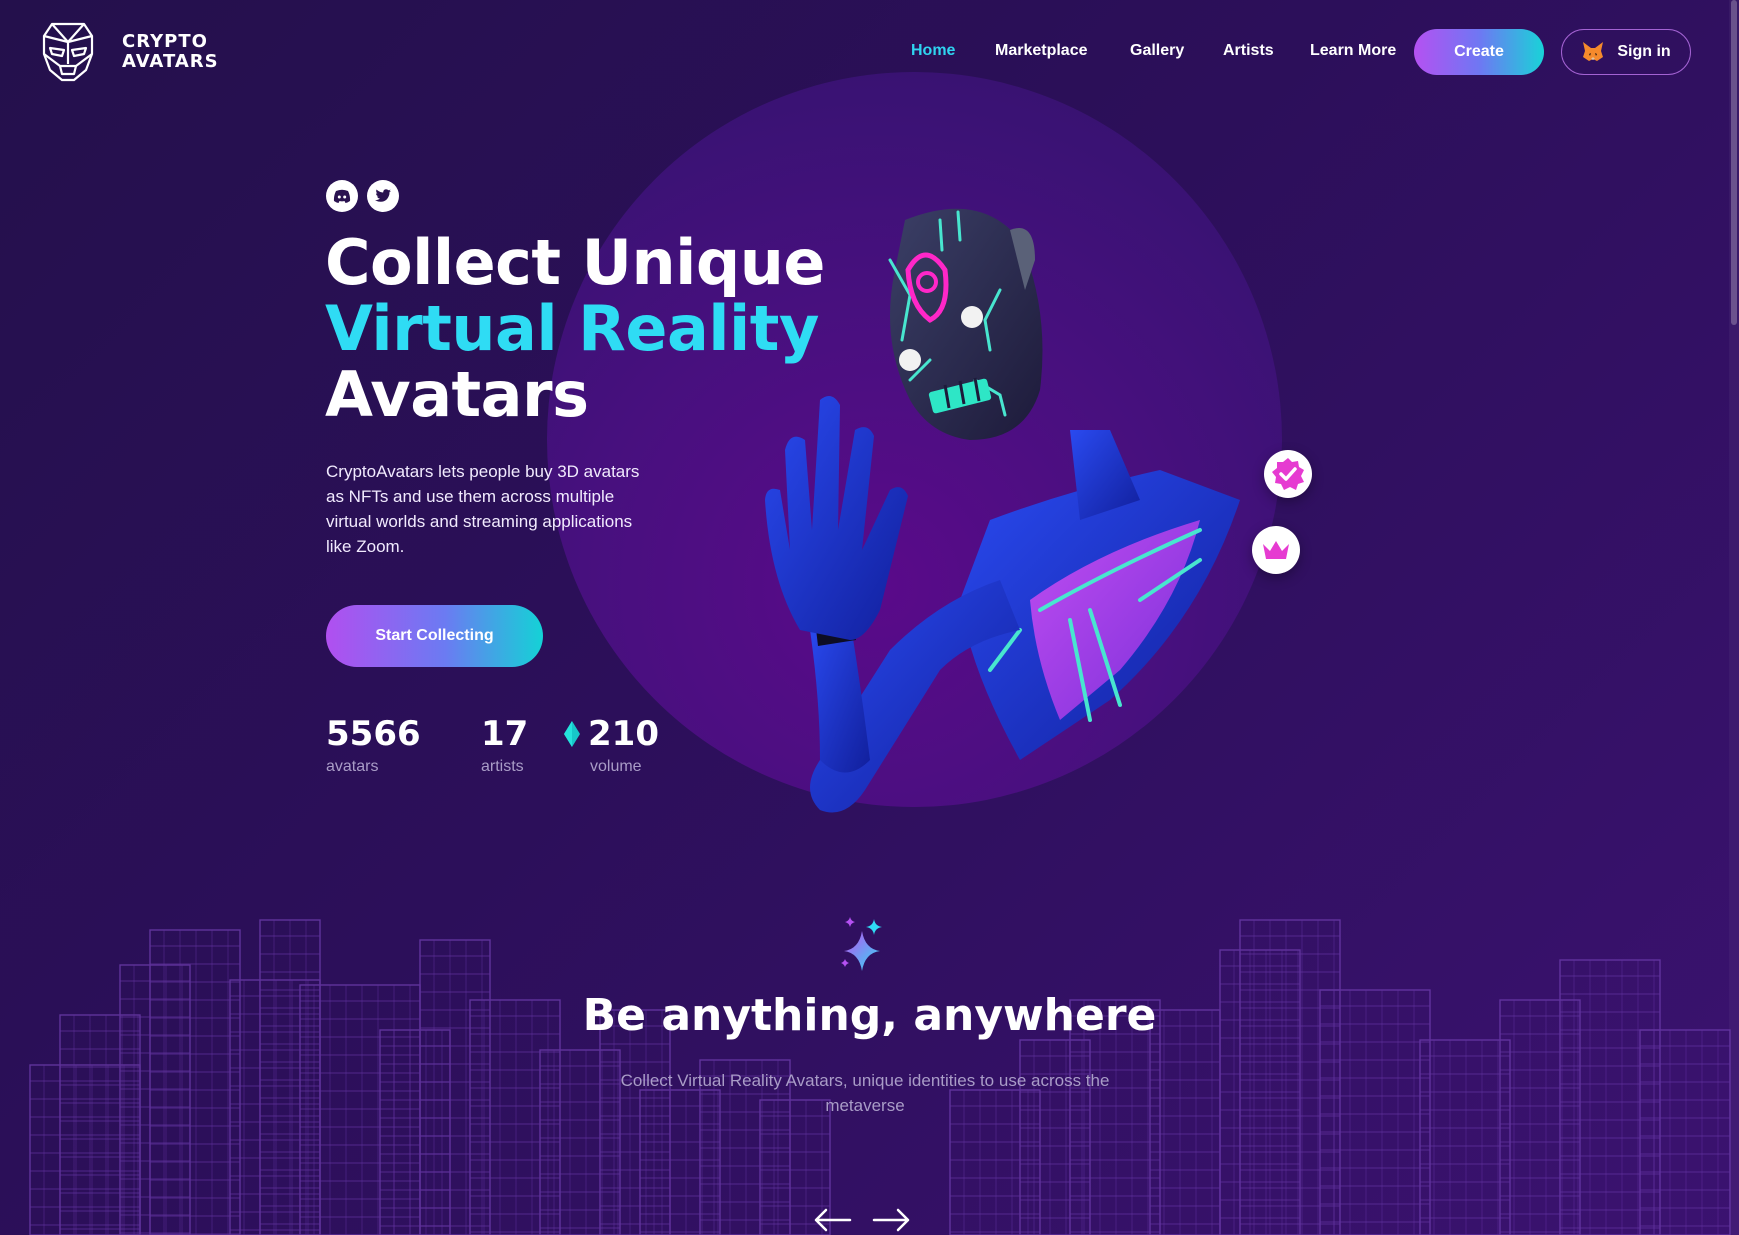 Image resolution: width=1739 pixels, height=1235 pixels. I want to click on section-title: Be anything, anywhere, so click(869, 1015).